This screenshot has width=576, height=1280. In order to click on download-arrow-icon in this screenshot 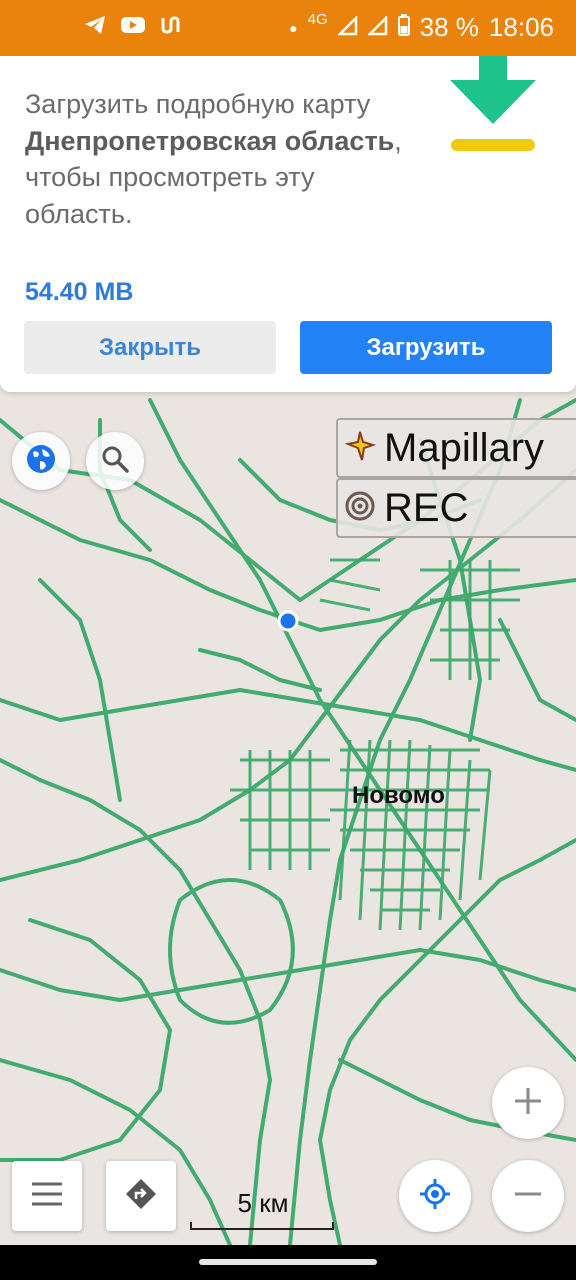, I will do `click(493, 108)`.